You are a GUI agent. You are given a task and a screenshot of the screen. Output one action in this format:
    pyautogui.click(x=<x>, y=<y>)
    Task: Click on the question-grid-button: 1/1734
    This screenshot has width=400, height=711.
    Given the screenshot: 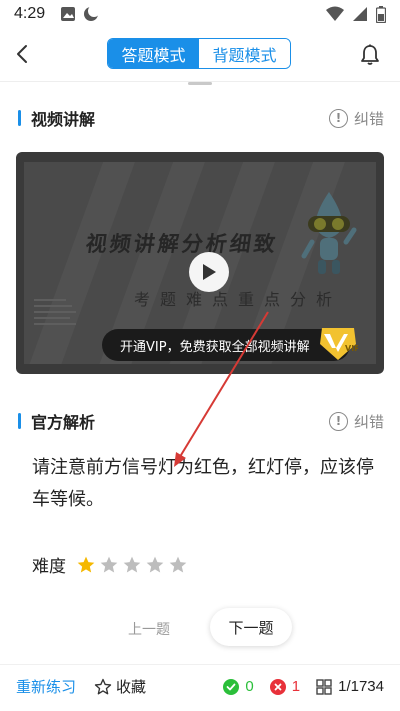 What is the action you would take?
    pyautogui.click(x=350, y=686)
    